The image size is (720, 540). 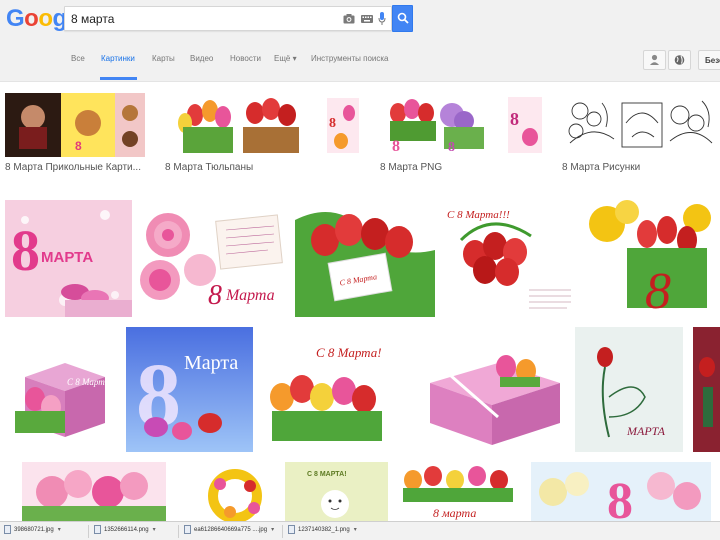 I want to click on search-button, so click(x=402, y=18).